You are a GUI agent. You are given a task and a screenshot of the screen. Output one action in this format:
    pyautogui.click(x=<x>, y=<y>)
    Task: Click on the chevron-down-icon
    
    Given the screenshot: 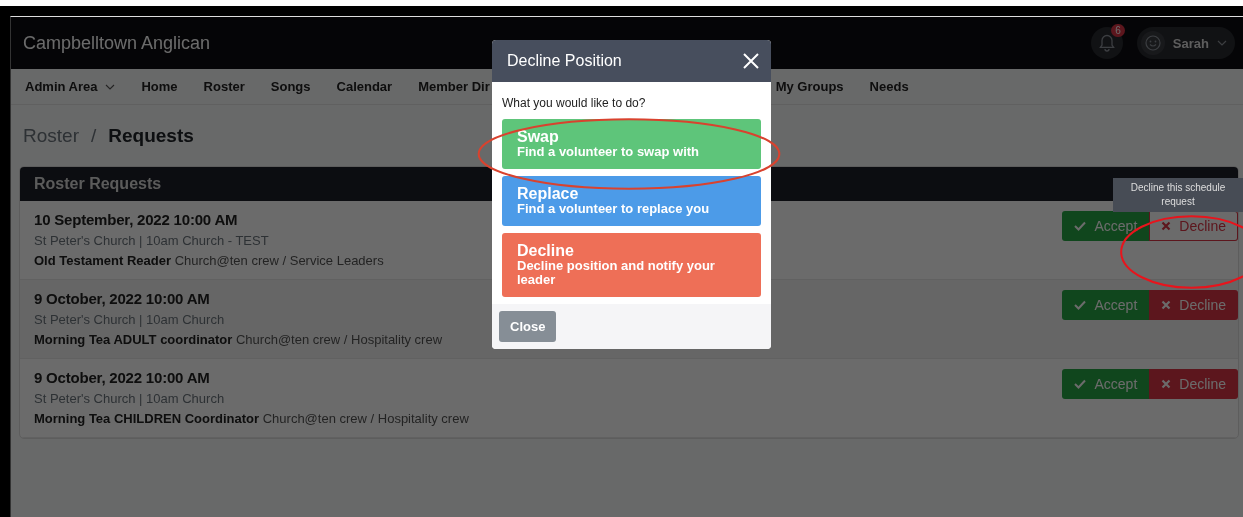 What is the action you would take?
    pyautogui.click(x=1222, y=43)
    